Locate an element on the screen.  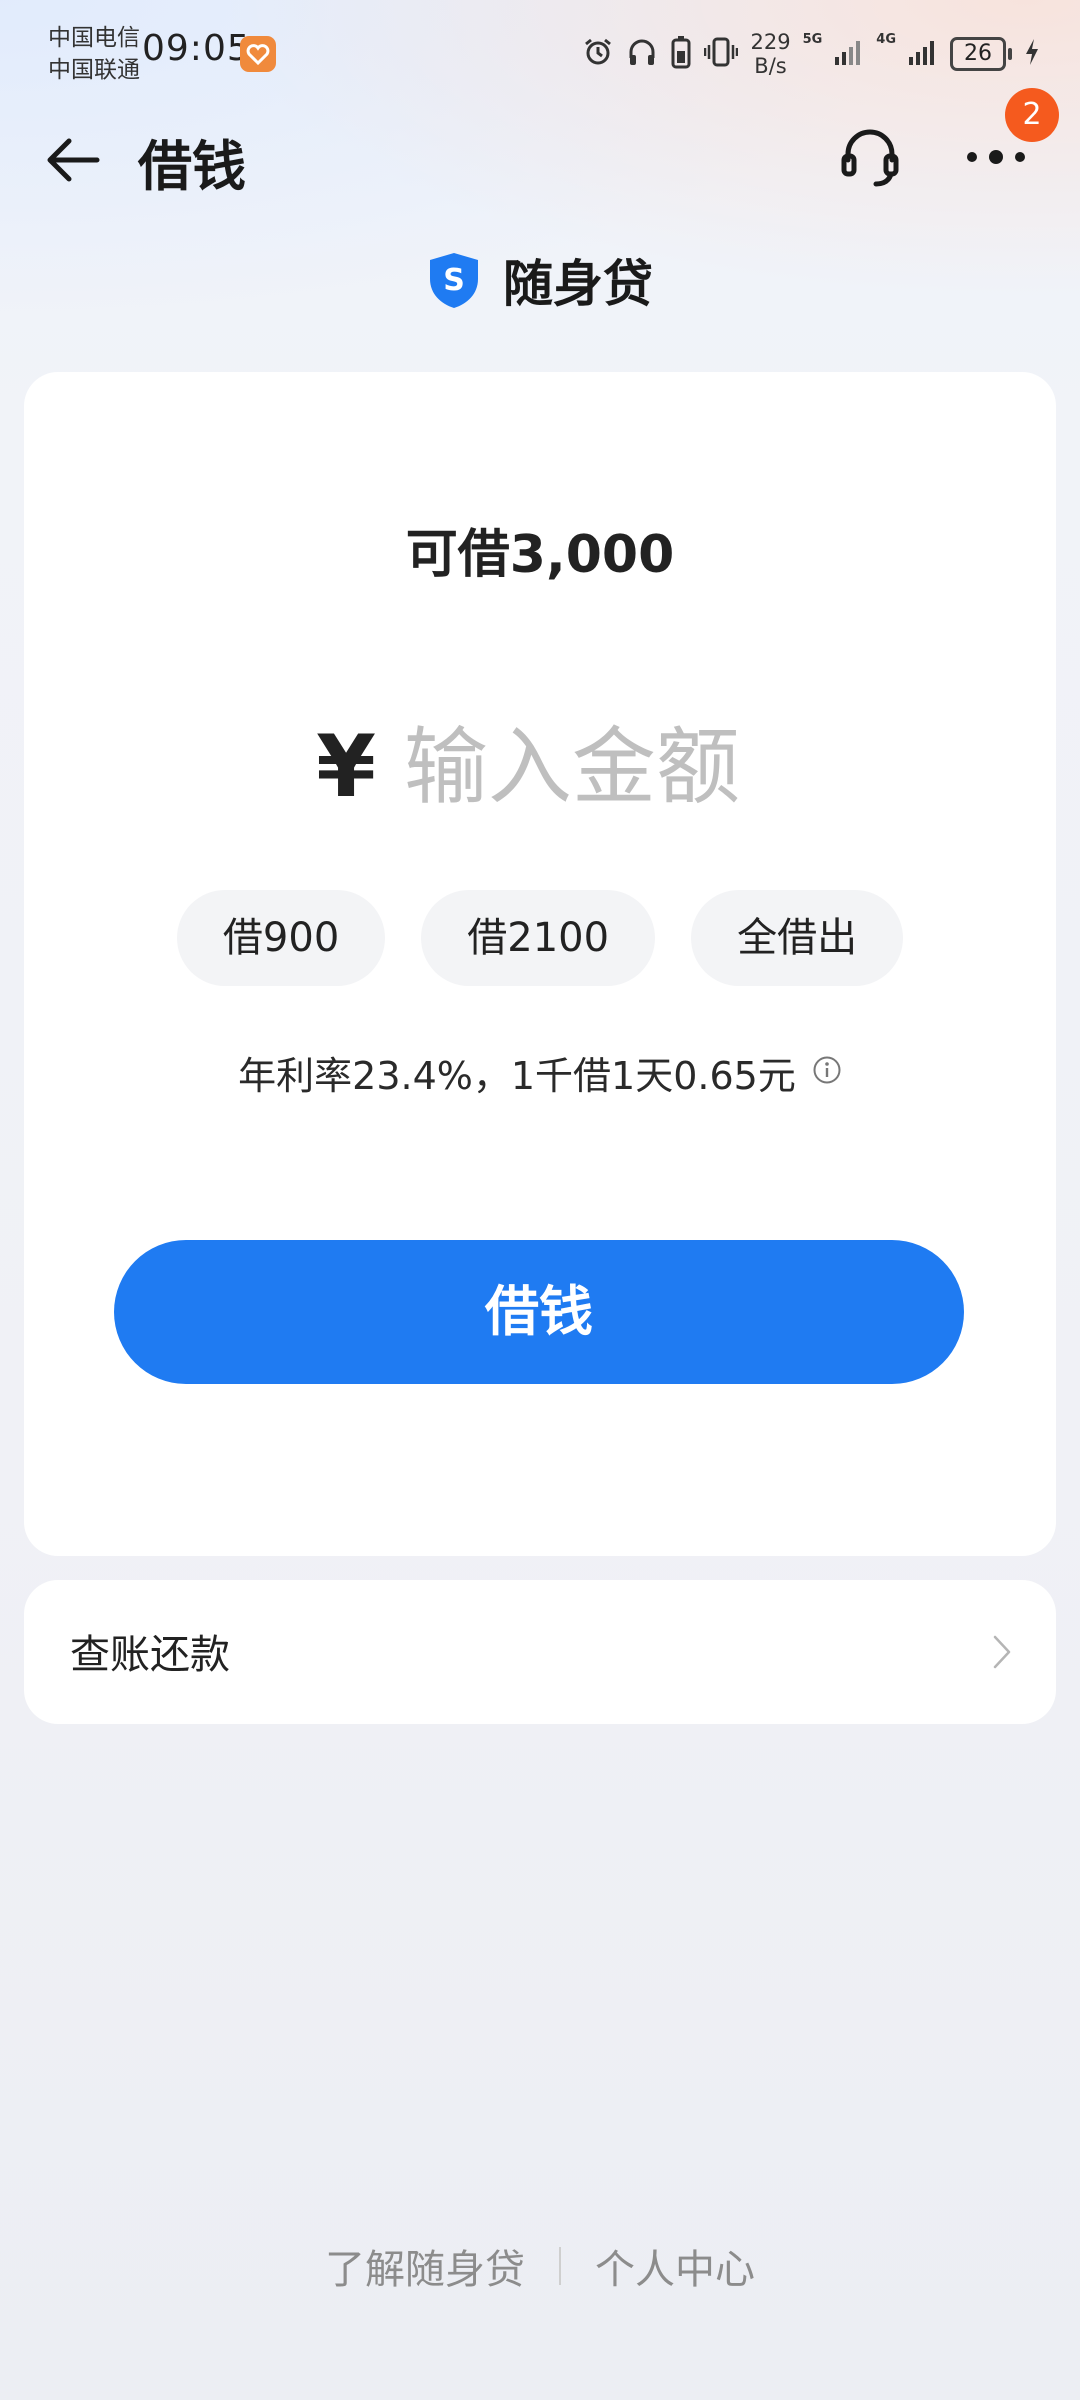
battery-saver-icon is located at coordinates (681, 54).